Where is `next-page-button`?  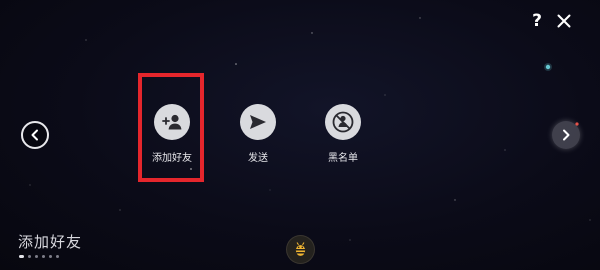
next-page-button is located at coordinates (566, 135).